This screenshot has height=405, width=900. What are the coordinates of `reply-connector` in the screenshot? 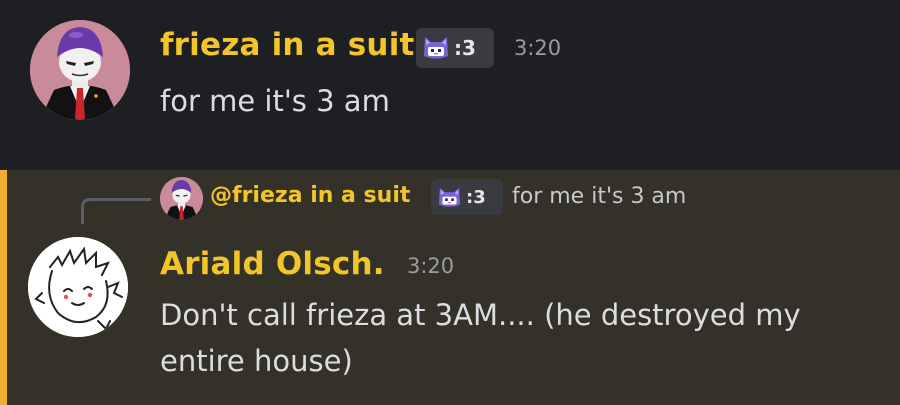 It's located at (116, 211).